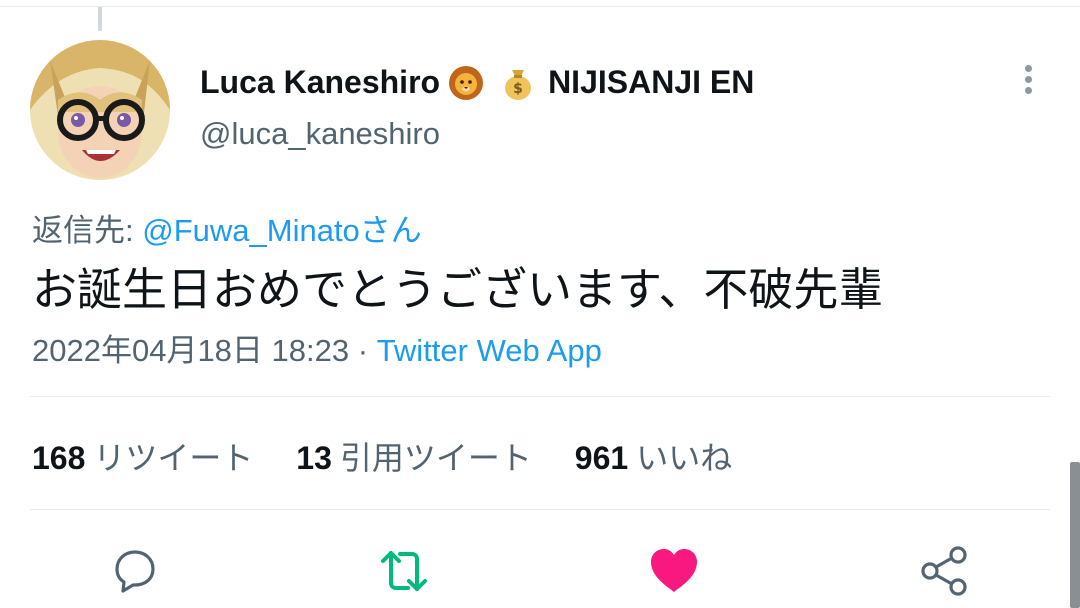 Image resolution: width=1080 pixels, height=608 pixels. I want to click on replying-to-label: 返信先:, so click(87, 230).